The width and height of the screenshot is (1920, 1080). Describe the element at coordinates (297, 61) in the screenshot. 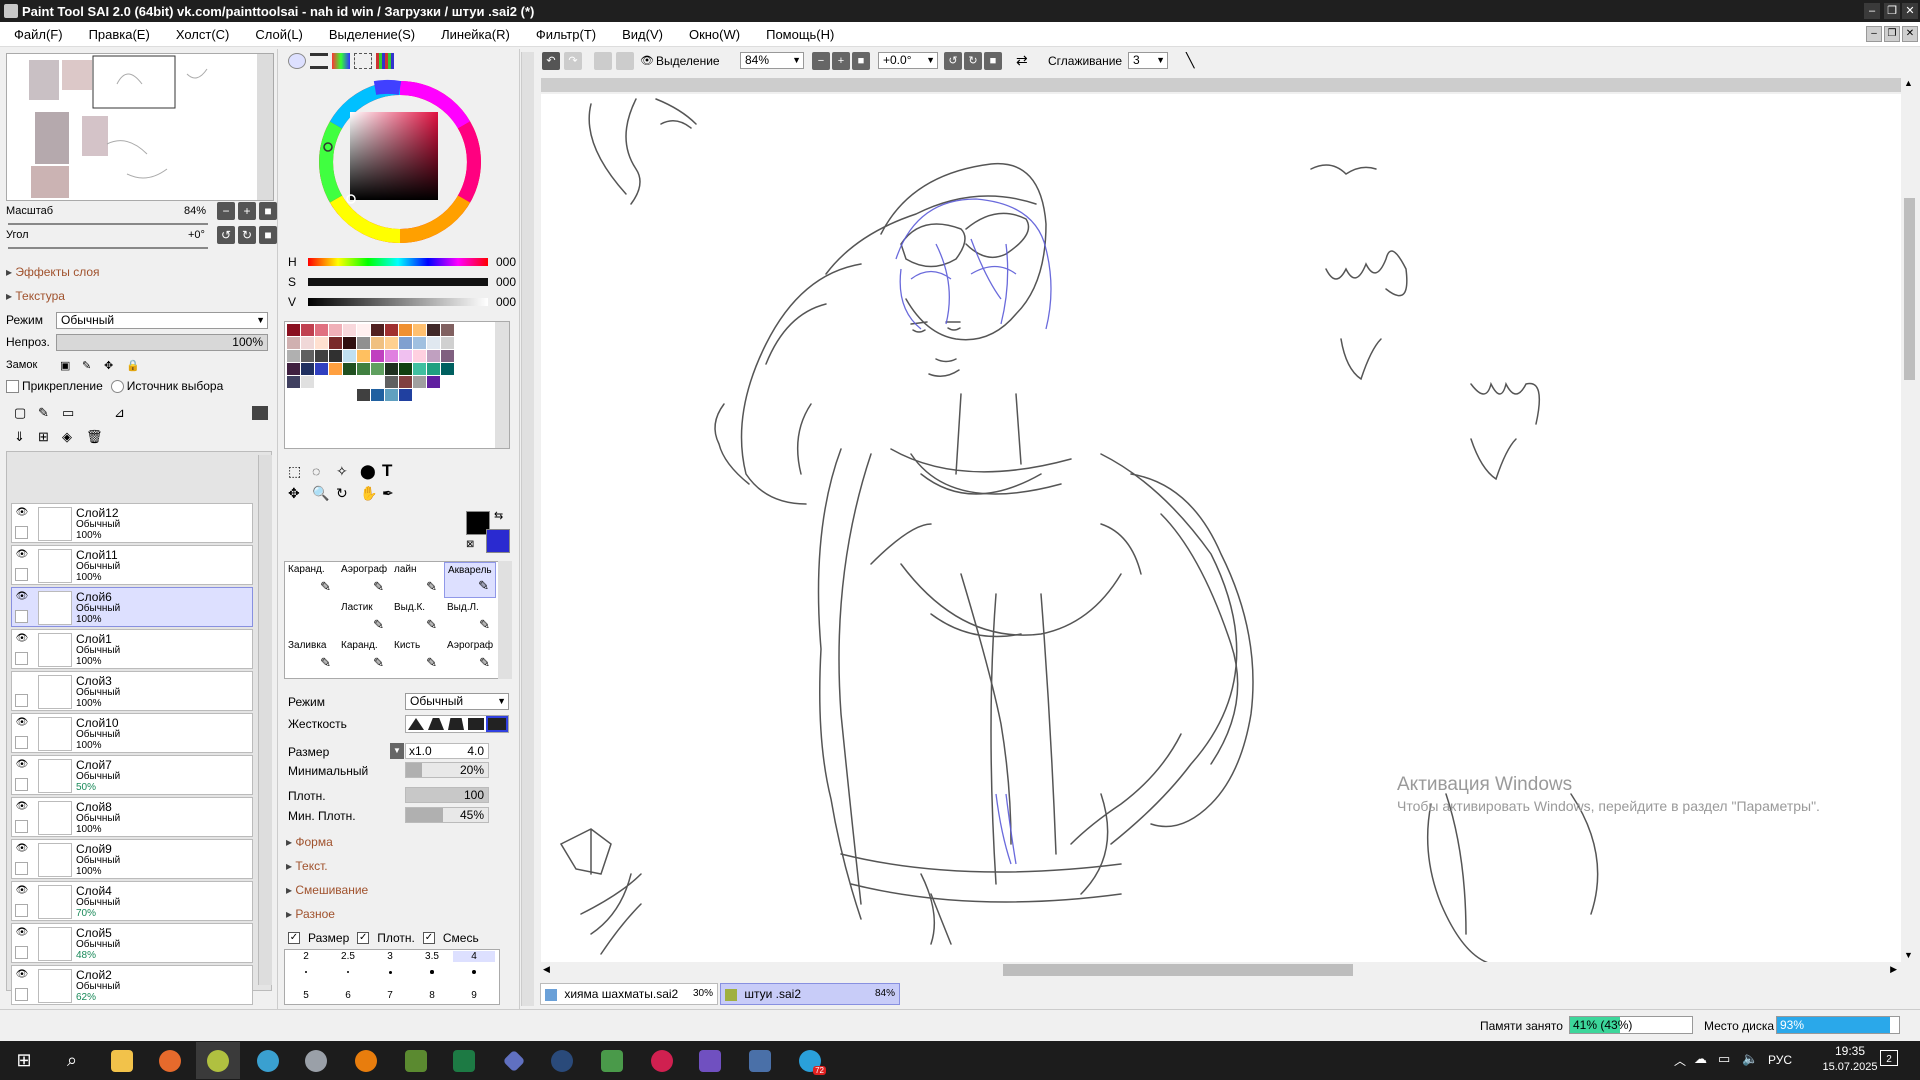

I see `color-wheel-tab-icon` at that location.